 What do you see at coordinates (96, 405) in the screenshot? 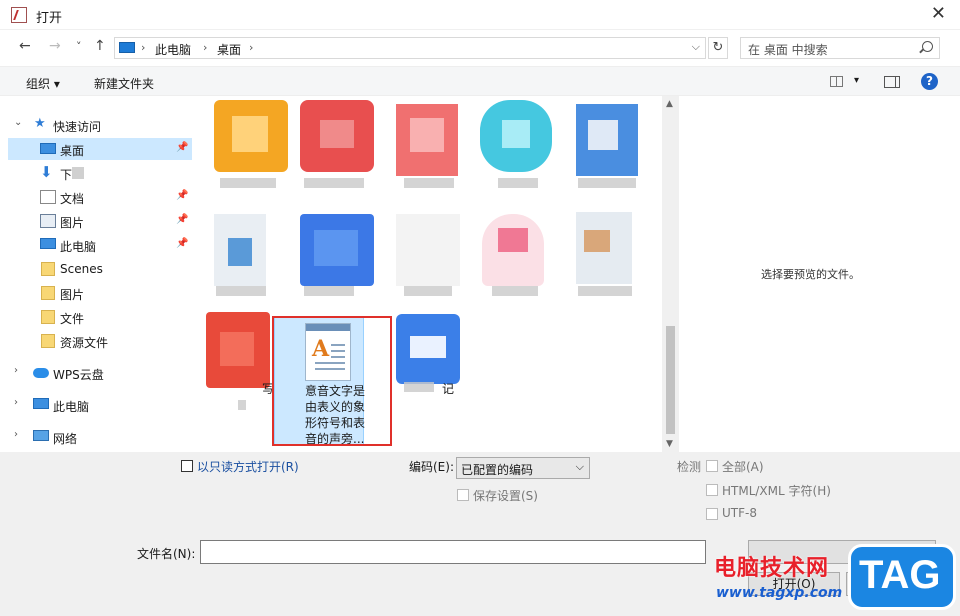
I see `sidebar-item-this-pc: › 此电脑` at bounding box center [96, 405].